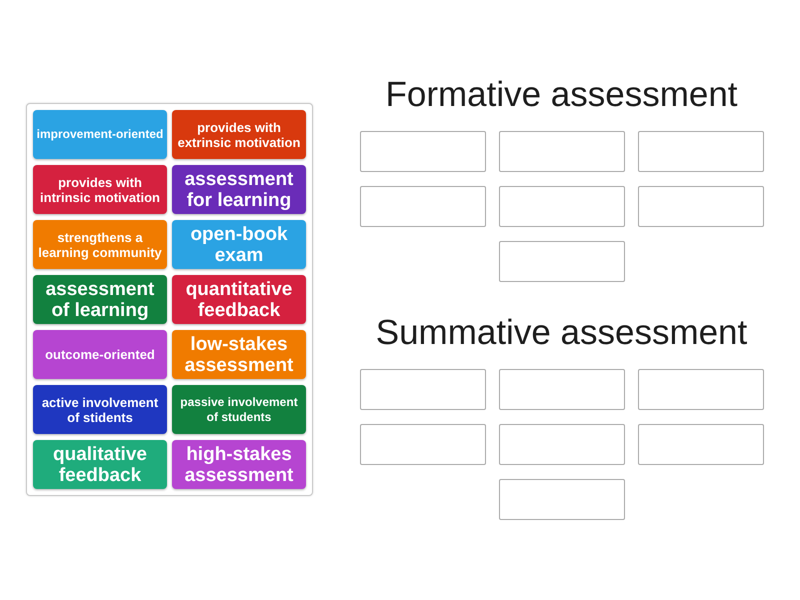 This screenshot has height=600, width=800. What do you see at coordinates (100, 189) in the screenshot?
I see `term-card: provides with intrinsic motivation` at bounding box center [100, 189].